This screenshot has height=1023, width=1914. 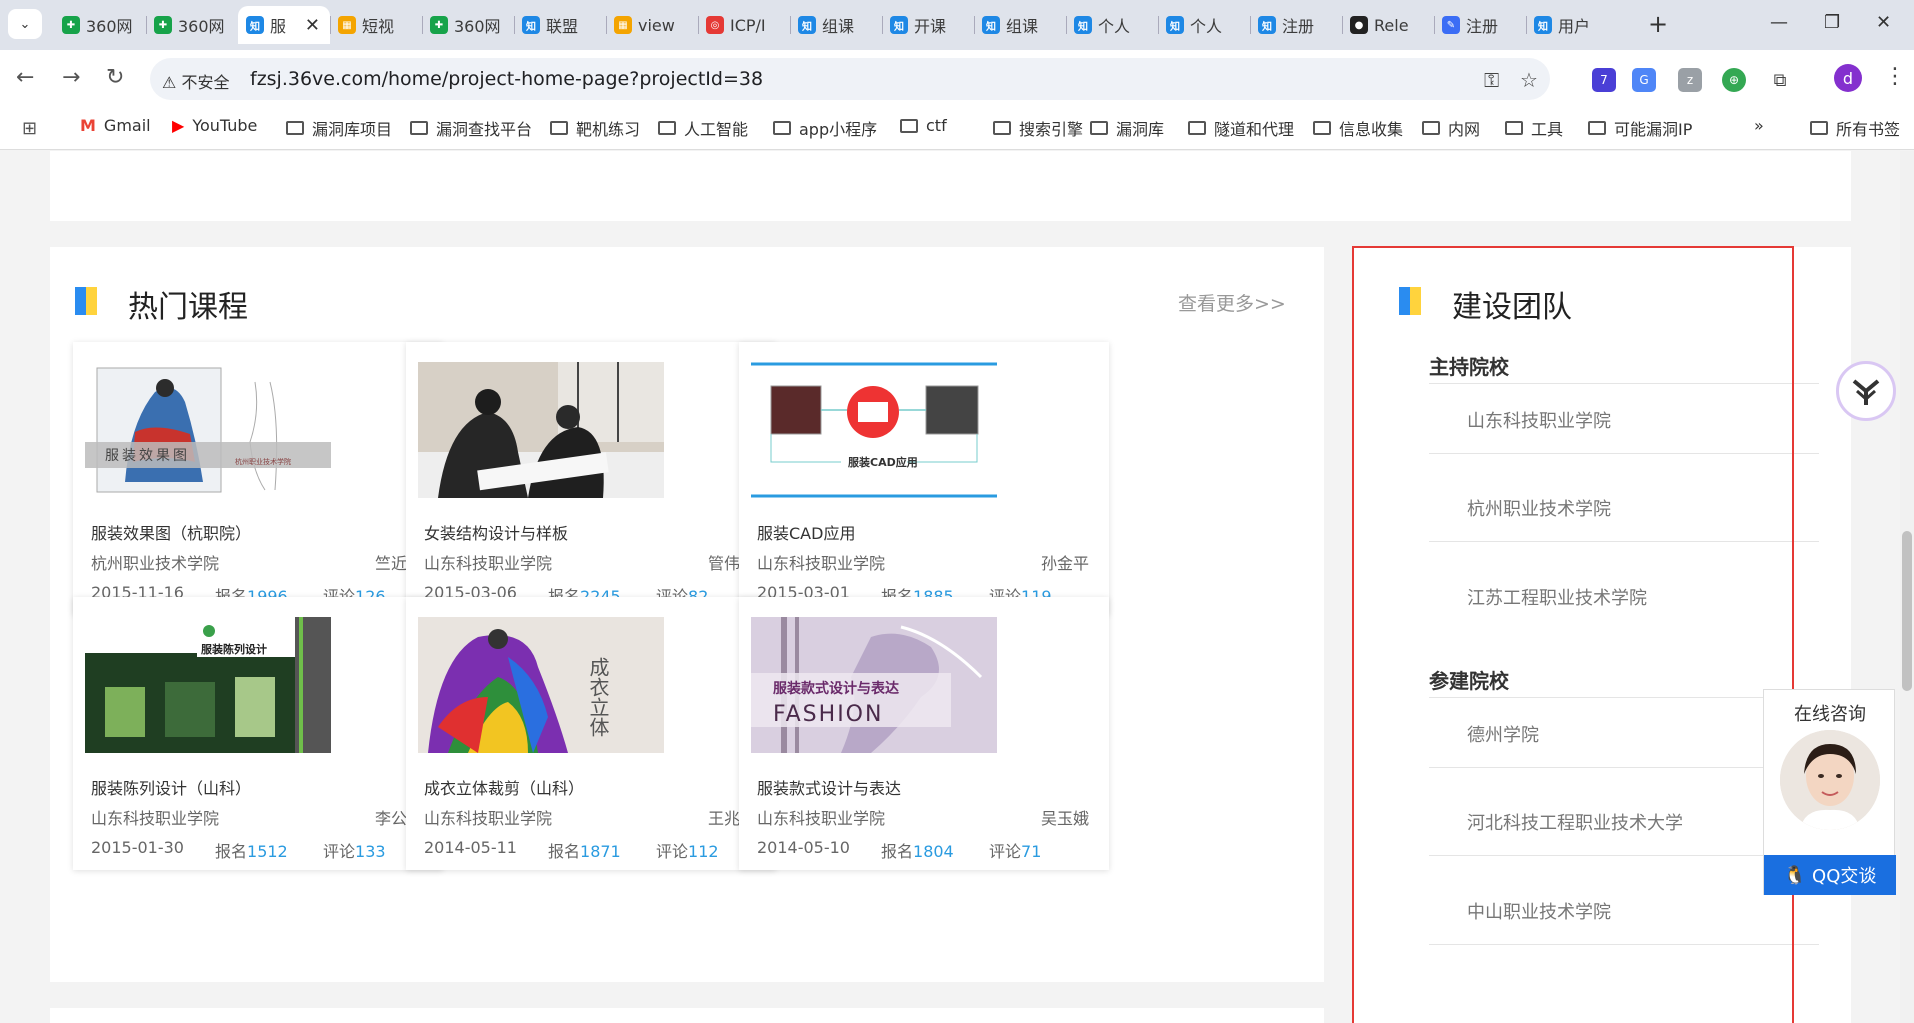 What do you see at coordinates (115, 78) in the screenshot?
I see `reload-icon: ↻` at bounding box center [115, 78].